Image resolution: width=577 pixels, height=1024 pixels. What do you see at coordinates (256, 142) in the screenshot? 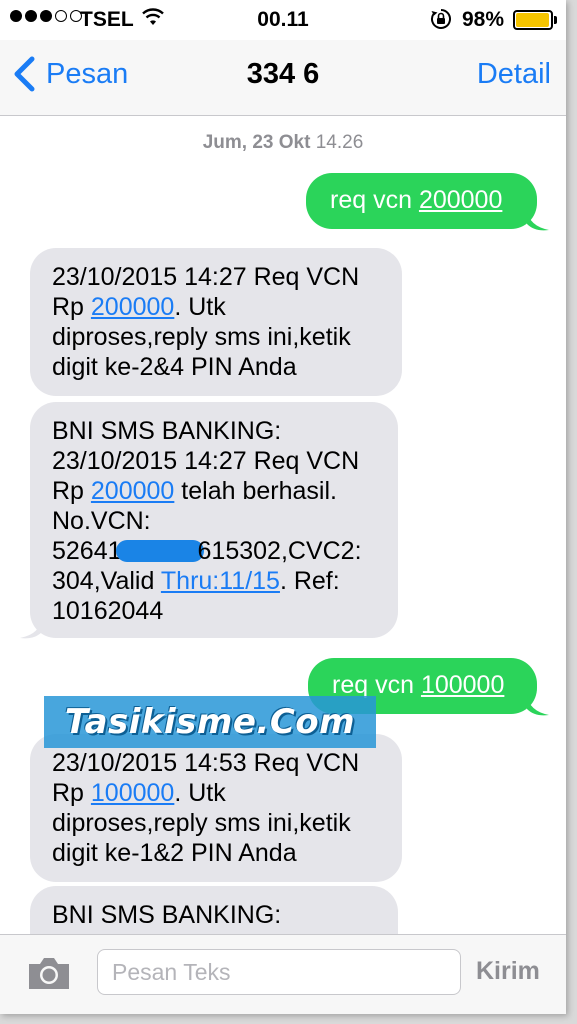
I see `timestamp-day: Jum, 23 Okt` at bounding box center [256, 142].